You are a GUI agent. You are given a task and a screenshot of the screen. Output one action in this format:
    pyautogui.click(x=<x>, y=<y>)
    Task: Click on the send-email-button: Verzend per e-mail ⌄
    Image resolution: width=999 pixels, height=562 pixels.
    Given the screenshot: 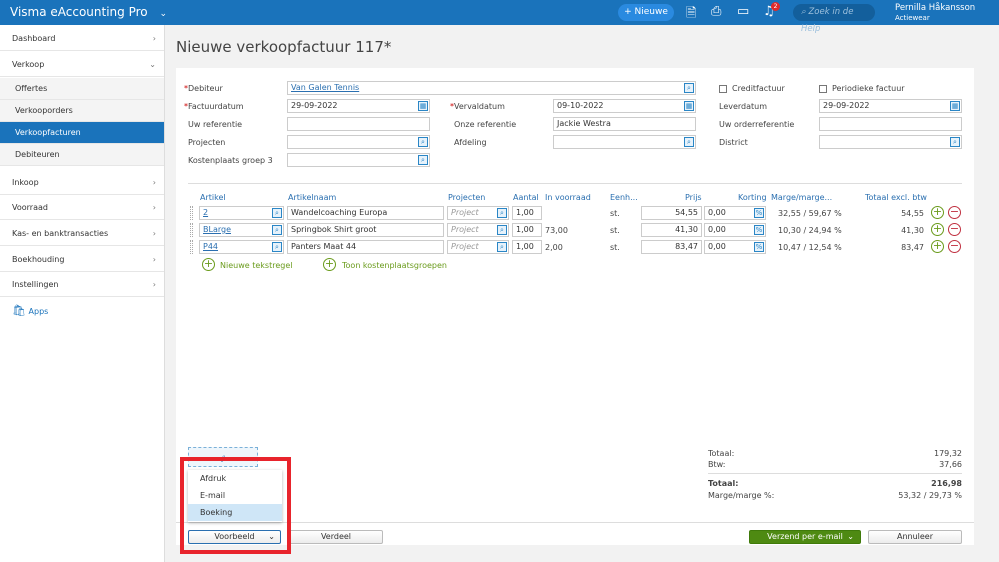 What is the action you would take?
    pyautogui.click(x=805, y=537)
    